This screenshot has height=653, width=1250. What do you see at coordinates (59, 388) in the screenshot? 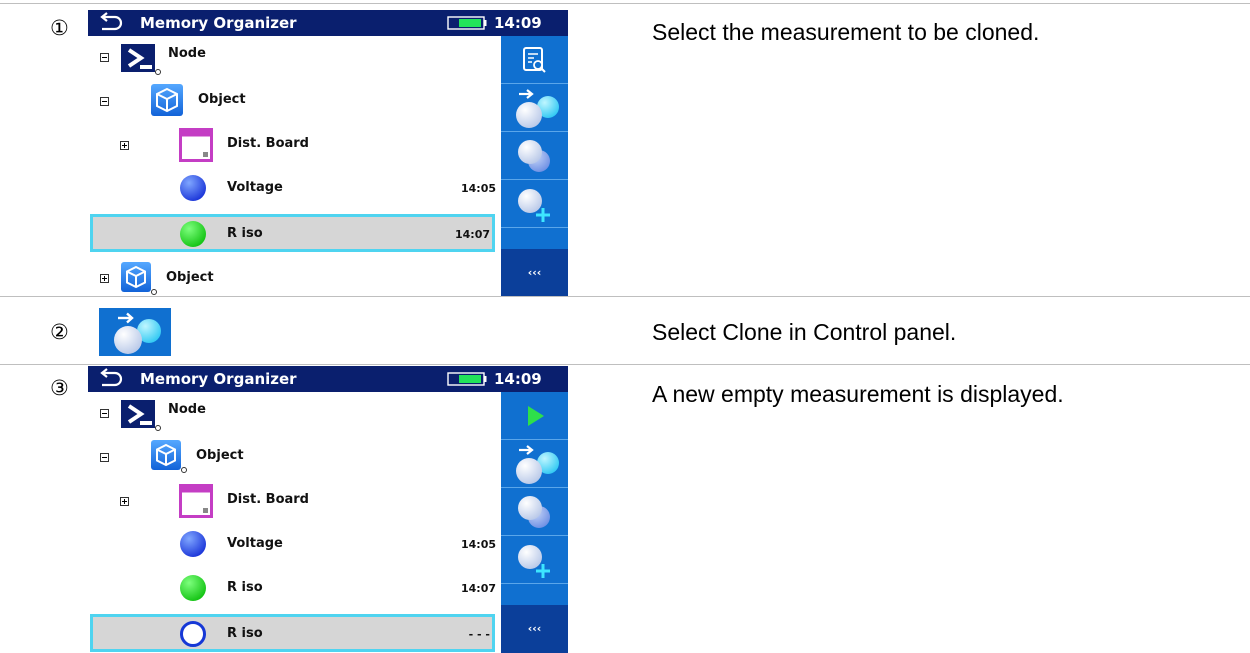
I see `step-number: ③` at bounding box center [59, 388].